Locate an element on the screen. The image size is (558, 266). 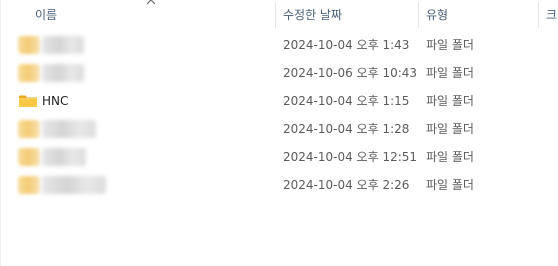
column-header-name-label: 이름 is located at coordinates (46, 15).